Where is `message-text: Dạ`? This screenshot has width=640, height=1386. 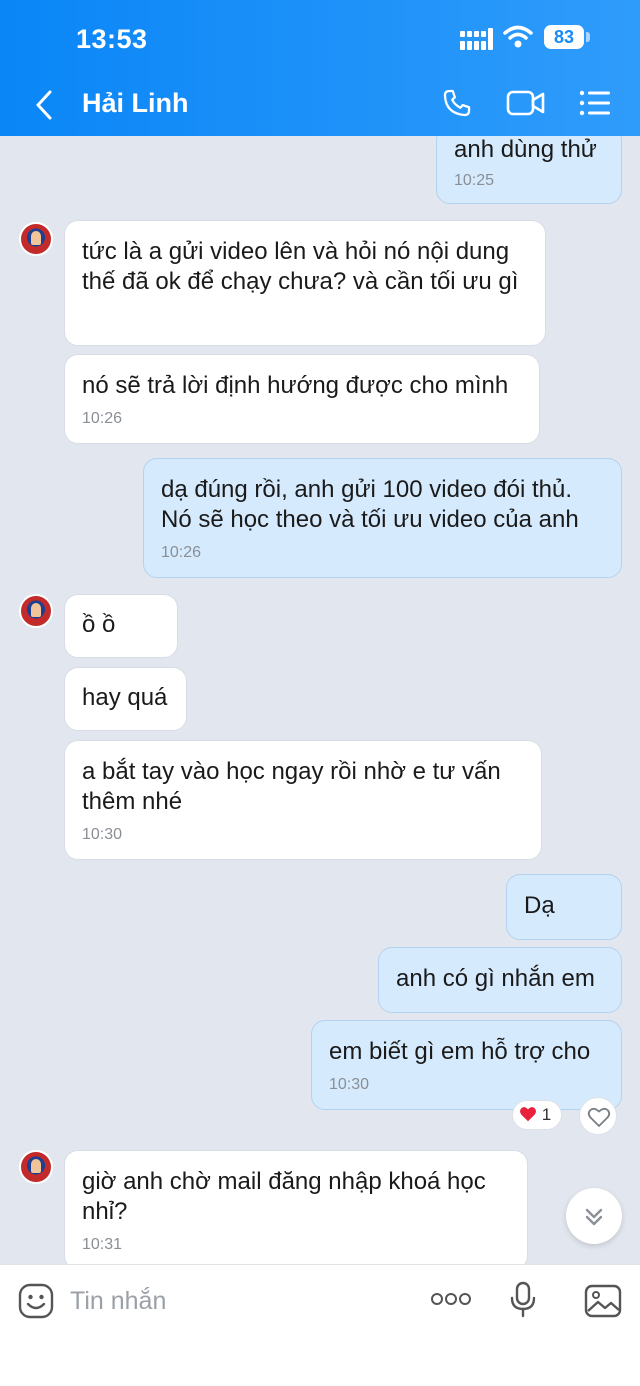 message-text: Dạ is located at coordinates (539, 905).